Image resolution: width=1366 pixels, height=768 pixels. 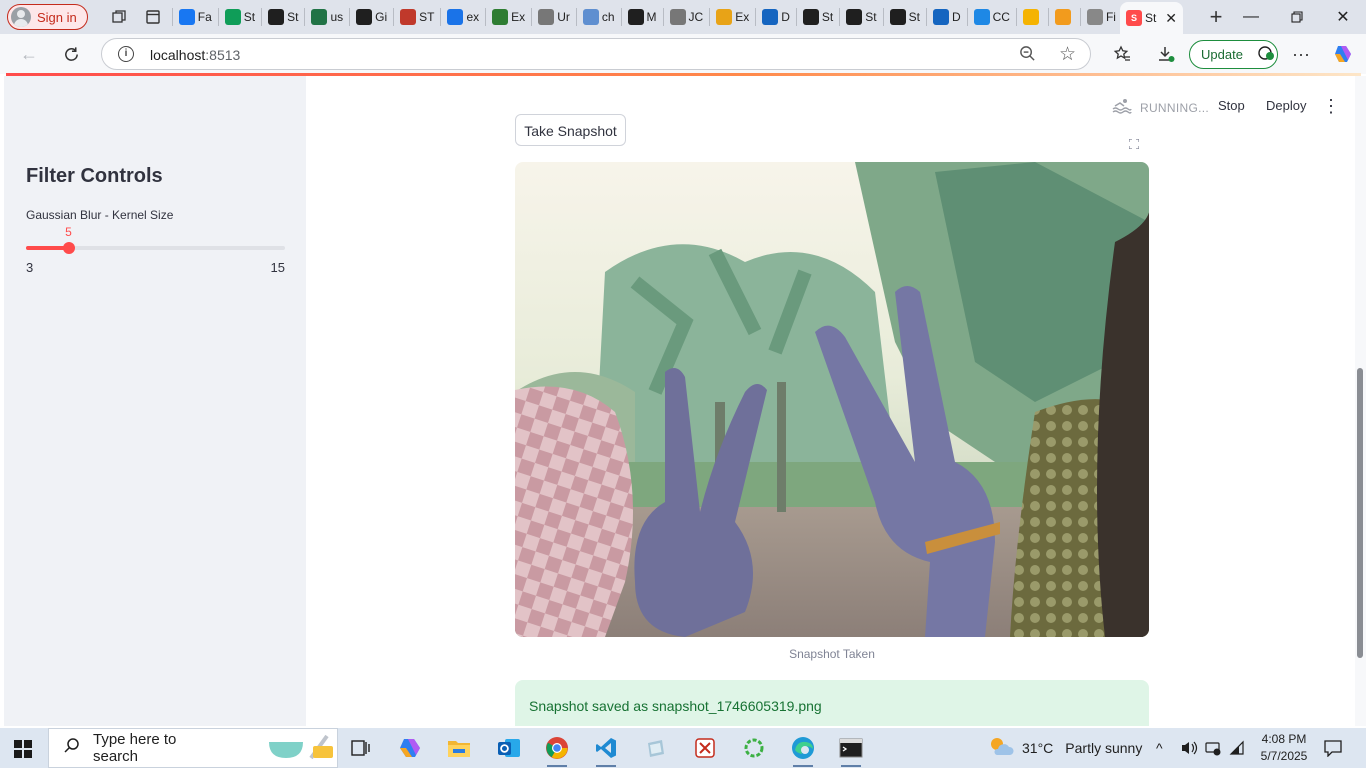 I want to click on tab-crown-3: St, so click(x=905, y=17).